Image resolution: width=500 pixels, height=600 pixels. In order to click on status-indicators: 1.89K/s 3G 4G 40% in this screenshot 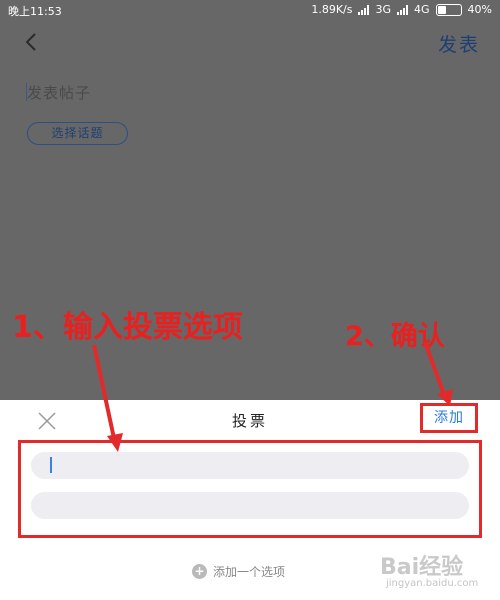, I will do `click(401, 9)`.